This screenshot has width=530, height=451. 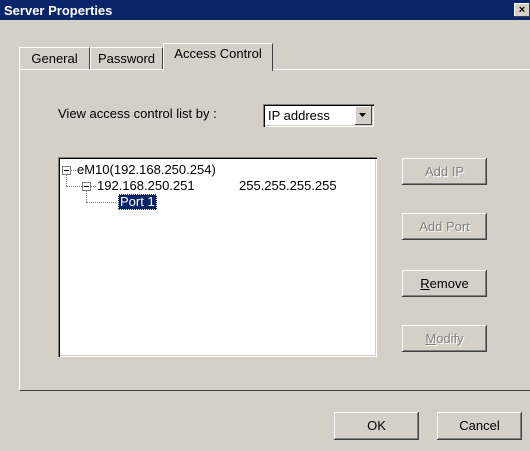 What do you see at coordinates (265, 10) in the screenshot?
I see `title-bar: Server Properties ×` at bounding box center [265, 10].